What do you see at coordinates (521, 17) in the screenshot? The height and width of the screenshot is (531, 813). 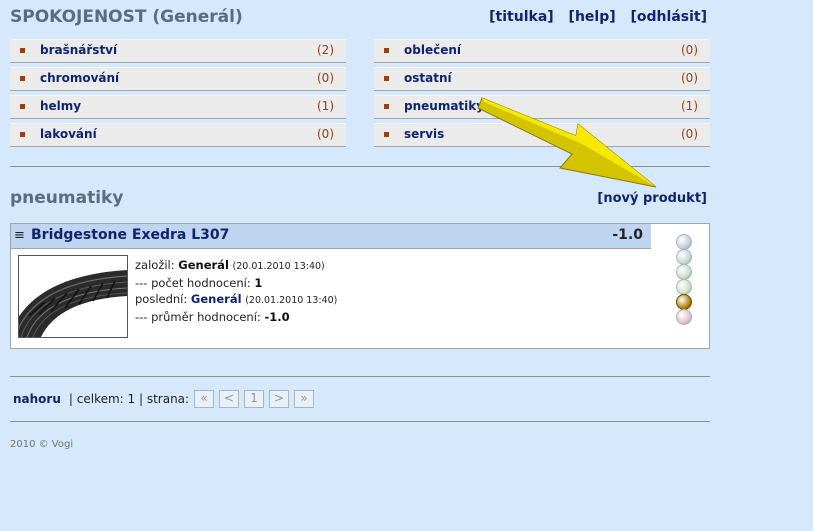 I see `link-titulka: [titulka]` at bounding box center [521, 17].